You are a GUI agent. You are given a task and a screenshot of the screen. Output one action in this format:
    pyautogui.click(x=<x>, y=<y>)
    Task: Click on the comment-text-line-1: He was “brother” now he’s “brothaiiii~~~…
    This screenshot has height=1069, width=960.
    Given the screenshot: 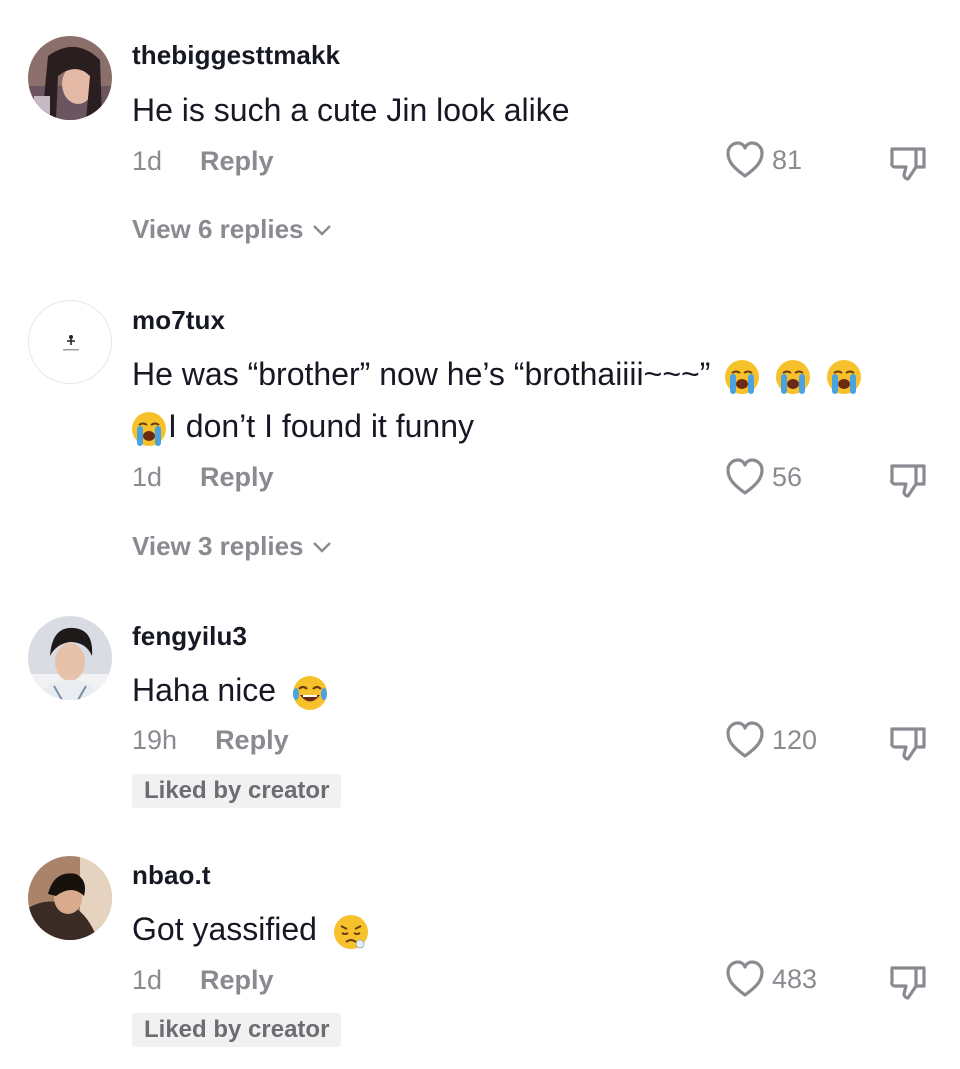 What is the action you would take?
    pyautogui.click(x=497, y=375)
    